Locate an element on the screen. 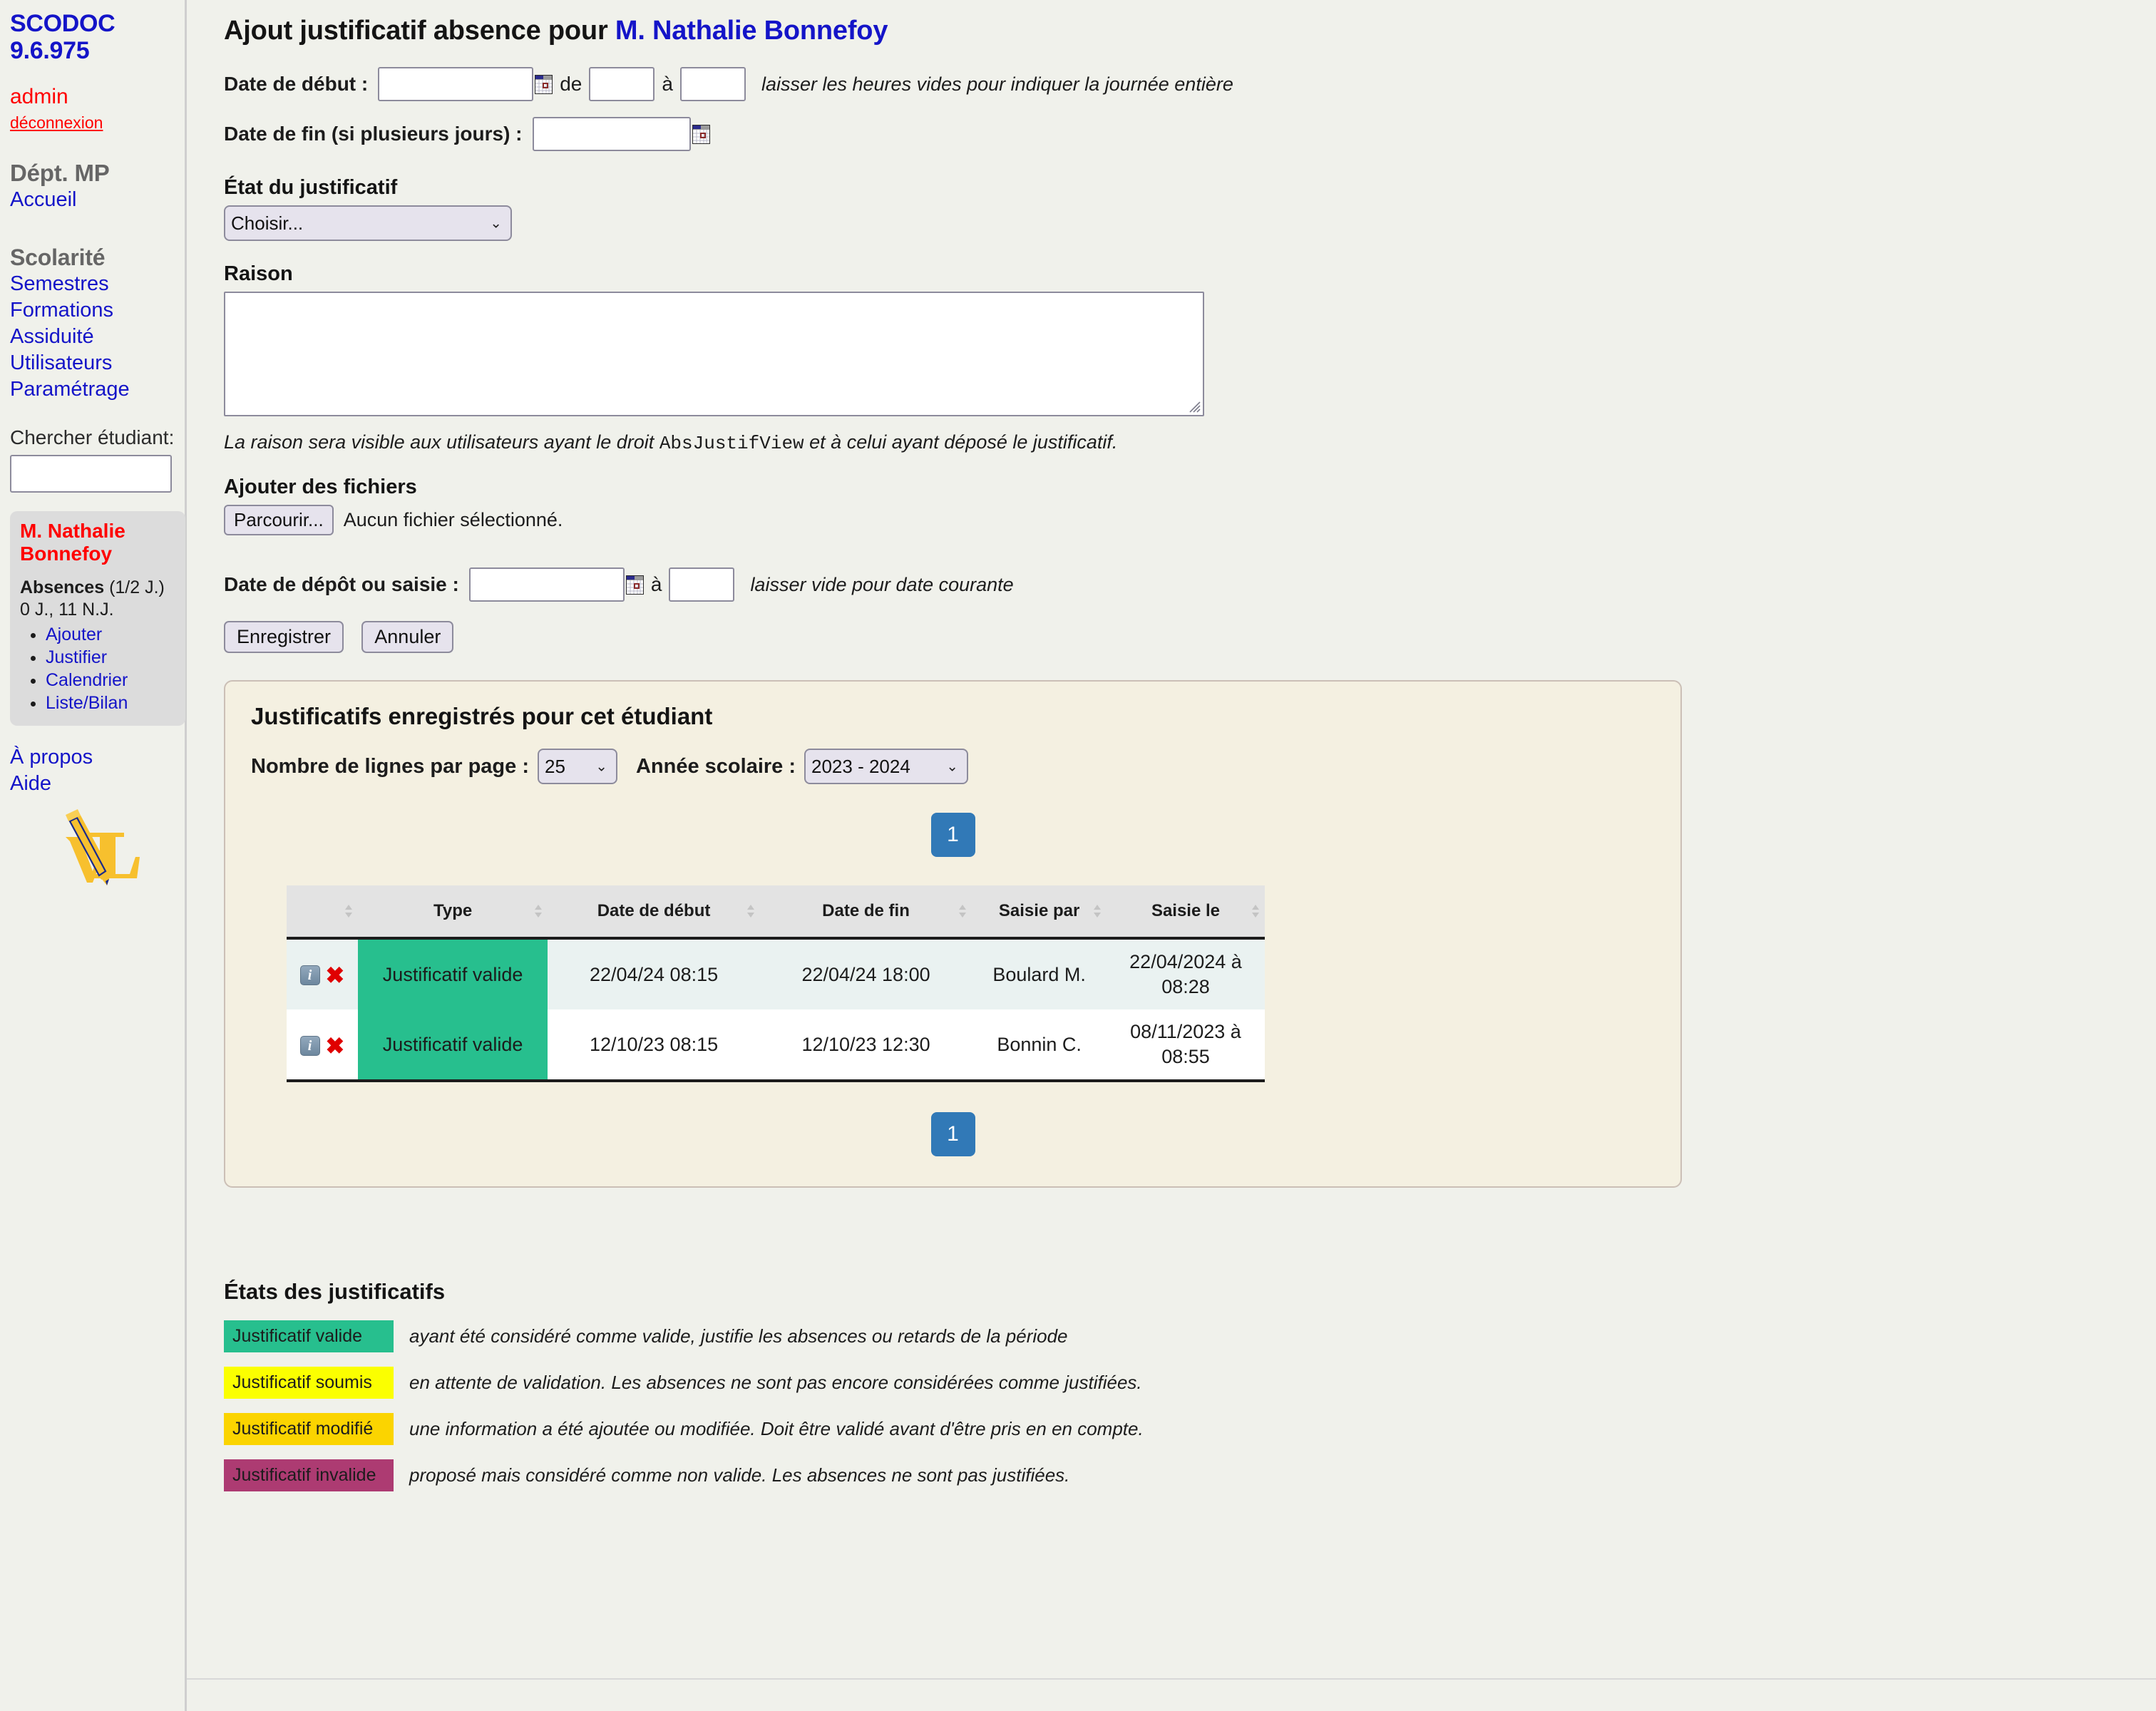 Image resolution: width=2156 pixels, height=1711 pixels. absence-link-calendrier: Calendrier is located at coordinates (87, 680).